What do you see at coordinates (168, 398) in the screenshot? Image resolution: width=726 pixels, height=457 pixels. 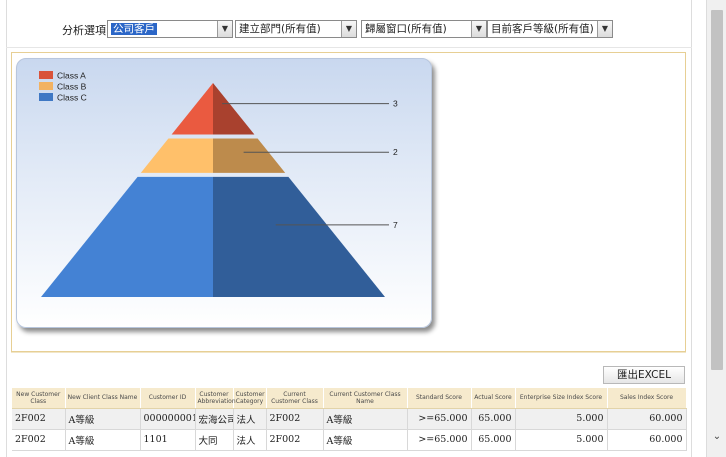 I see `column-header: Customer ID` at bounding box center [168, 398].